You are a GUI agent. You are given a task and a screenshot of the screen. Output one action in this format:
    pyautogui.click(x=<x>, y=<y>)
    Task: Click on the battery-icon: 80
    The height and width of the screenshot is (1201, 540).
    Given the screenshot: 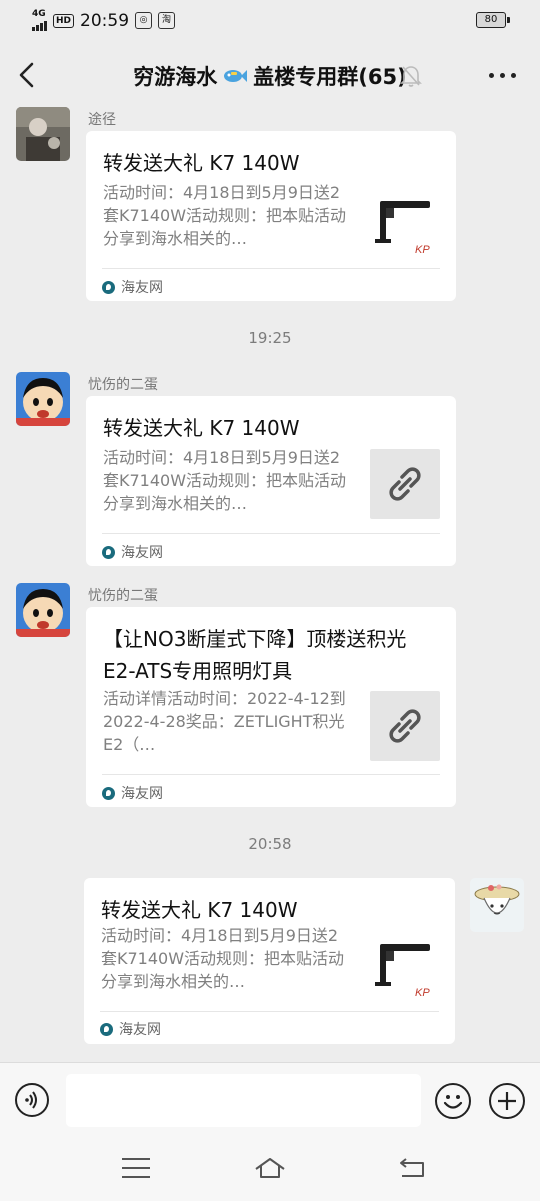 What is the action you would take?
    pyautogui.click(x=493, y=20)
    